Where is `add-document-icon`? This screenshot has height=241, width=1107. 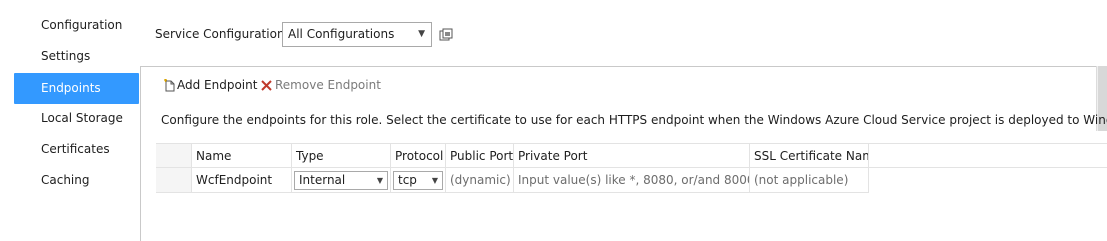
add-document-icon is located at coordinates (169, 85).